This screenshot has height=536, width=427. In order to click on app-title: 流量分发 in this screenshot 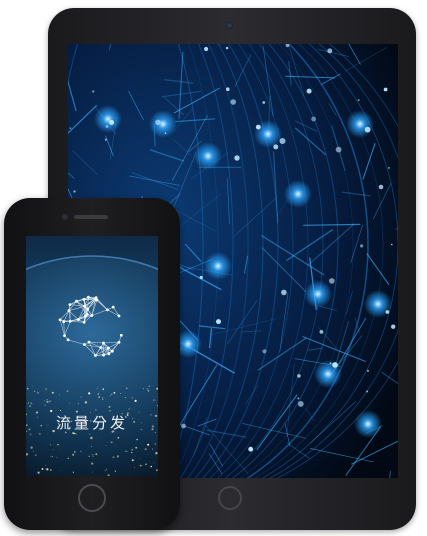, I will do `click(91, 423)`.